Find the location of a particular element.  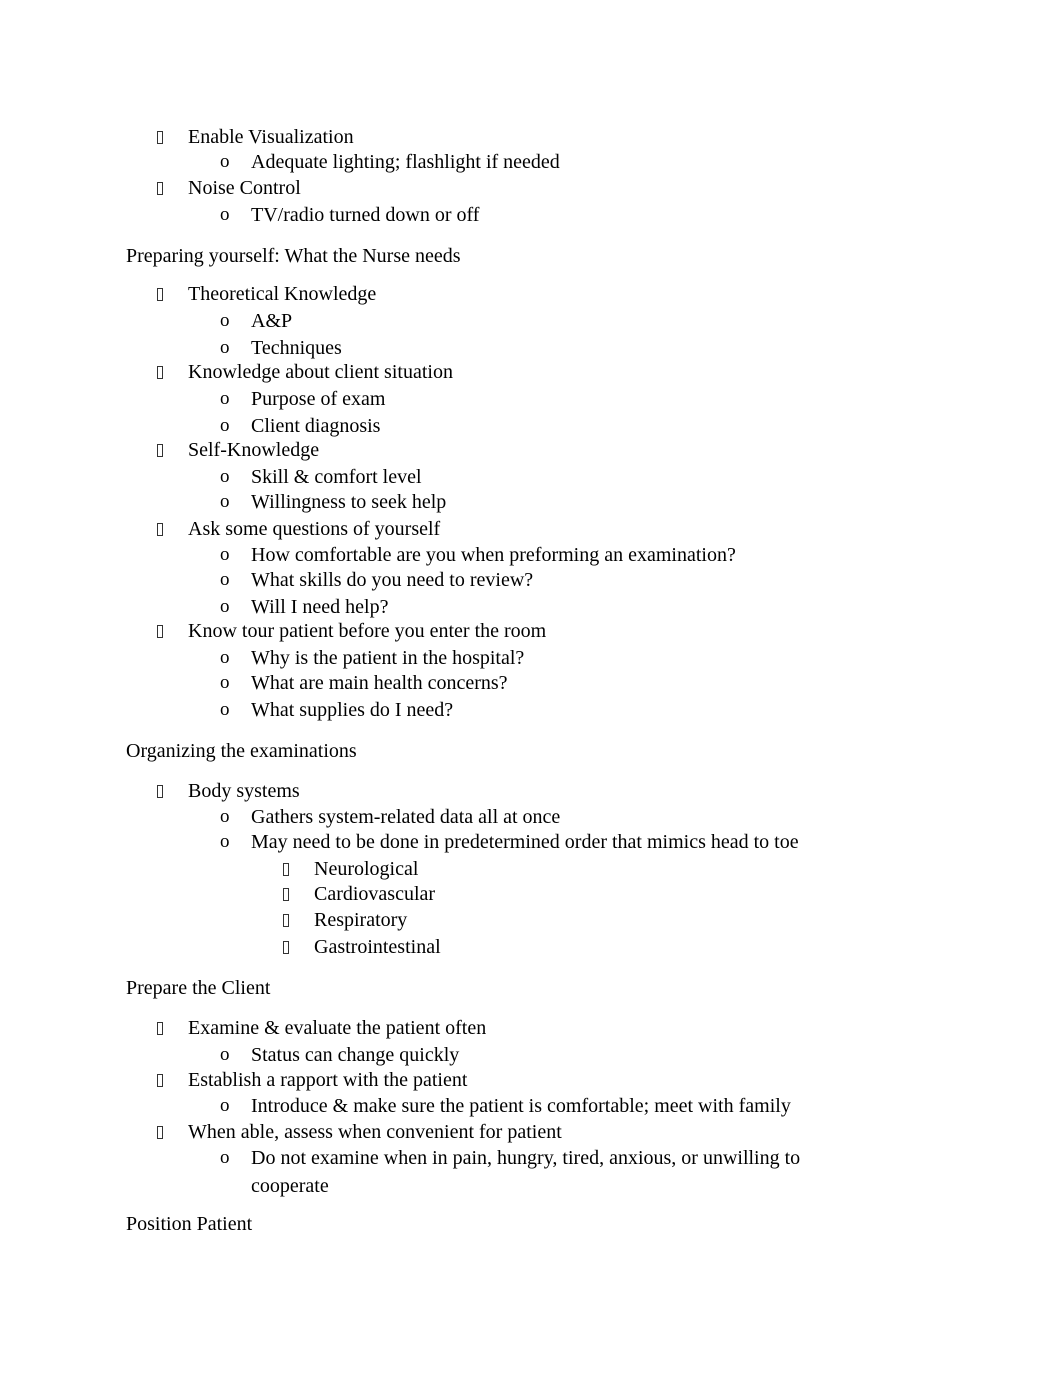

item-text: Enable Visualization is located at coordinates (271, 137).